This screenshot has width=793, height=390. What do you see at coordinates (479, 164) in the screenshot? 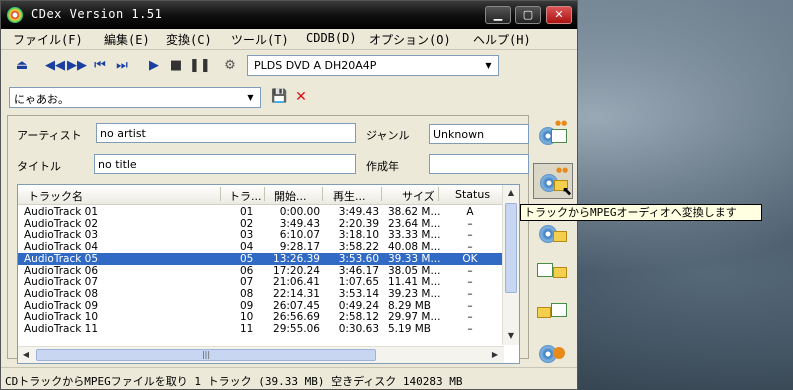
I see `year-field` at bounding box center [479, 164].